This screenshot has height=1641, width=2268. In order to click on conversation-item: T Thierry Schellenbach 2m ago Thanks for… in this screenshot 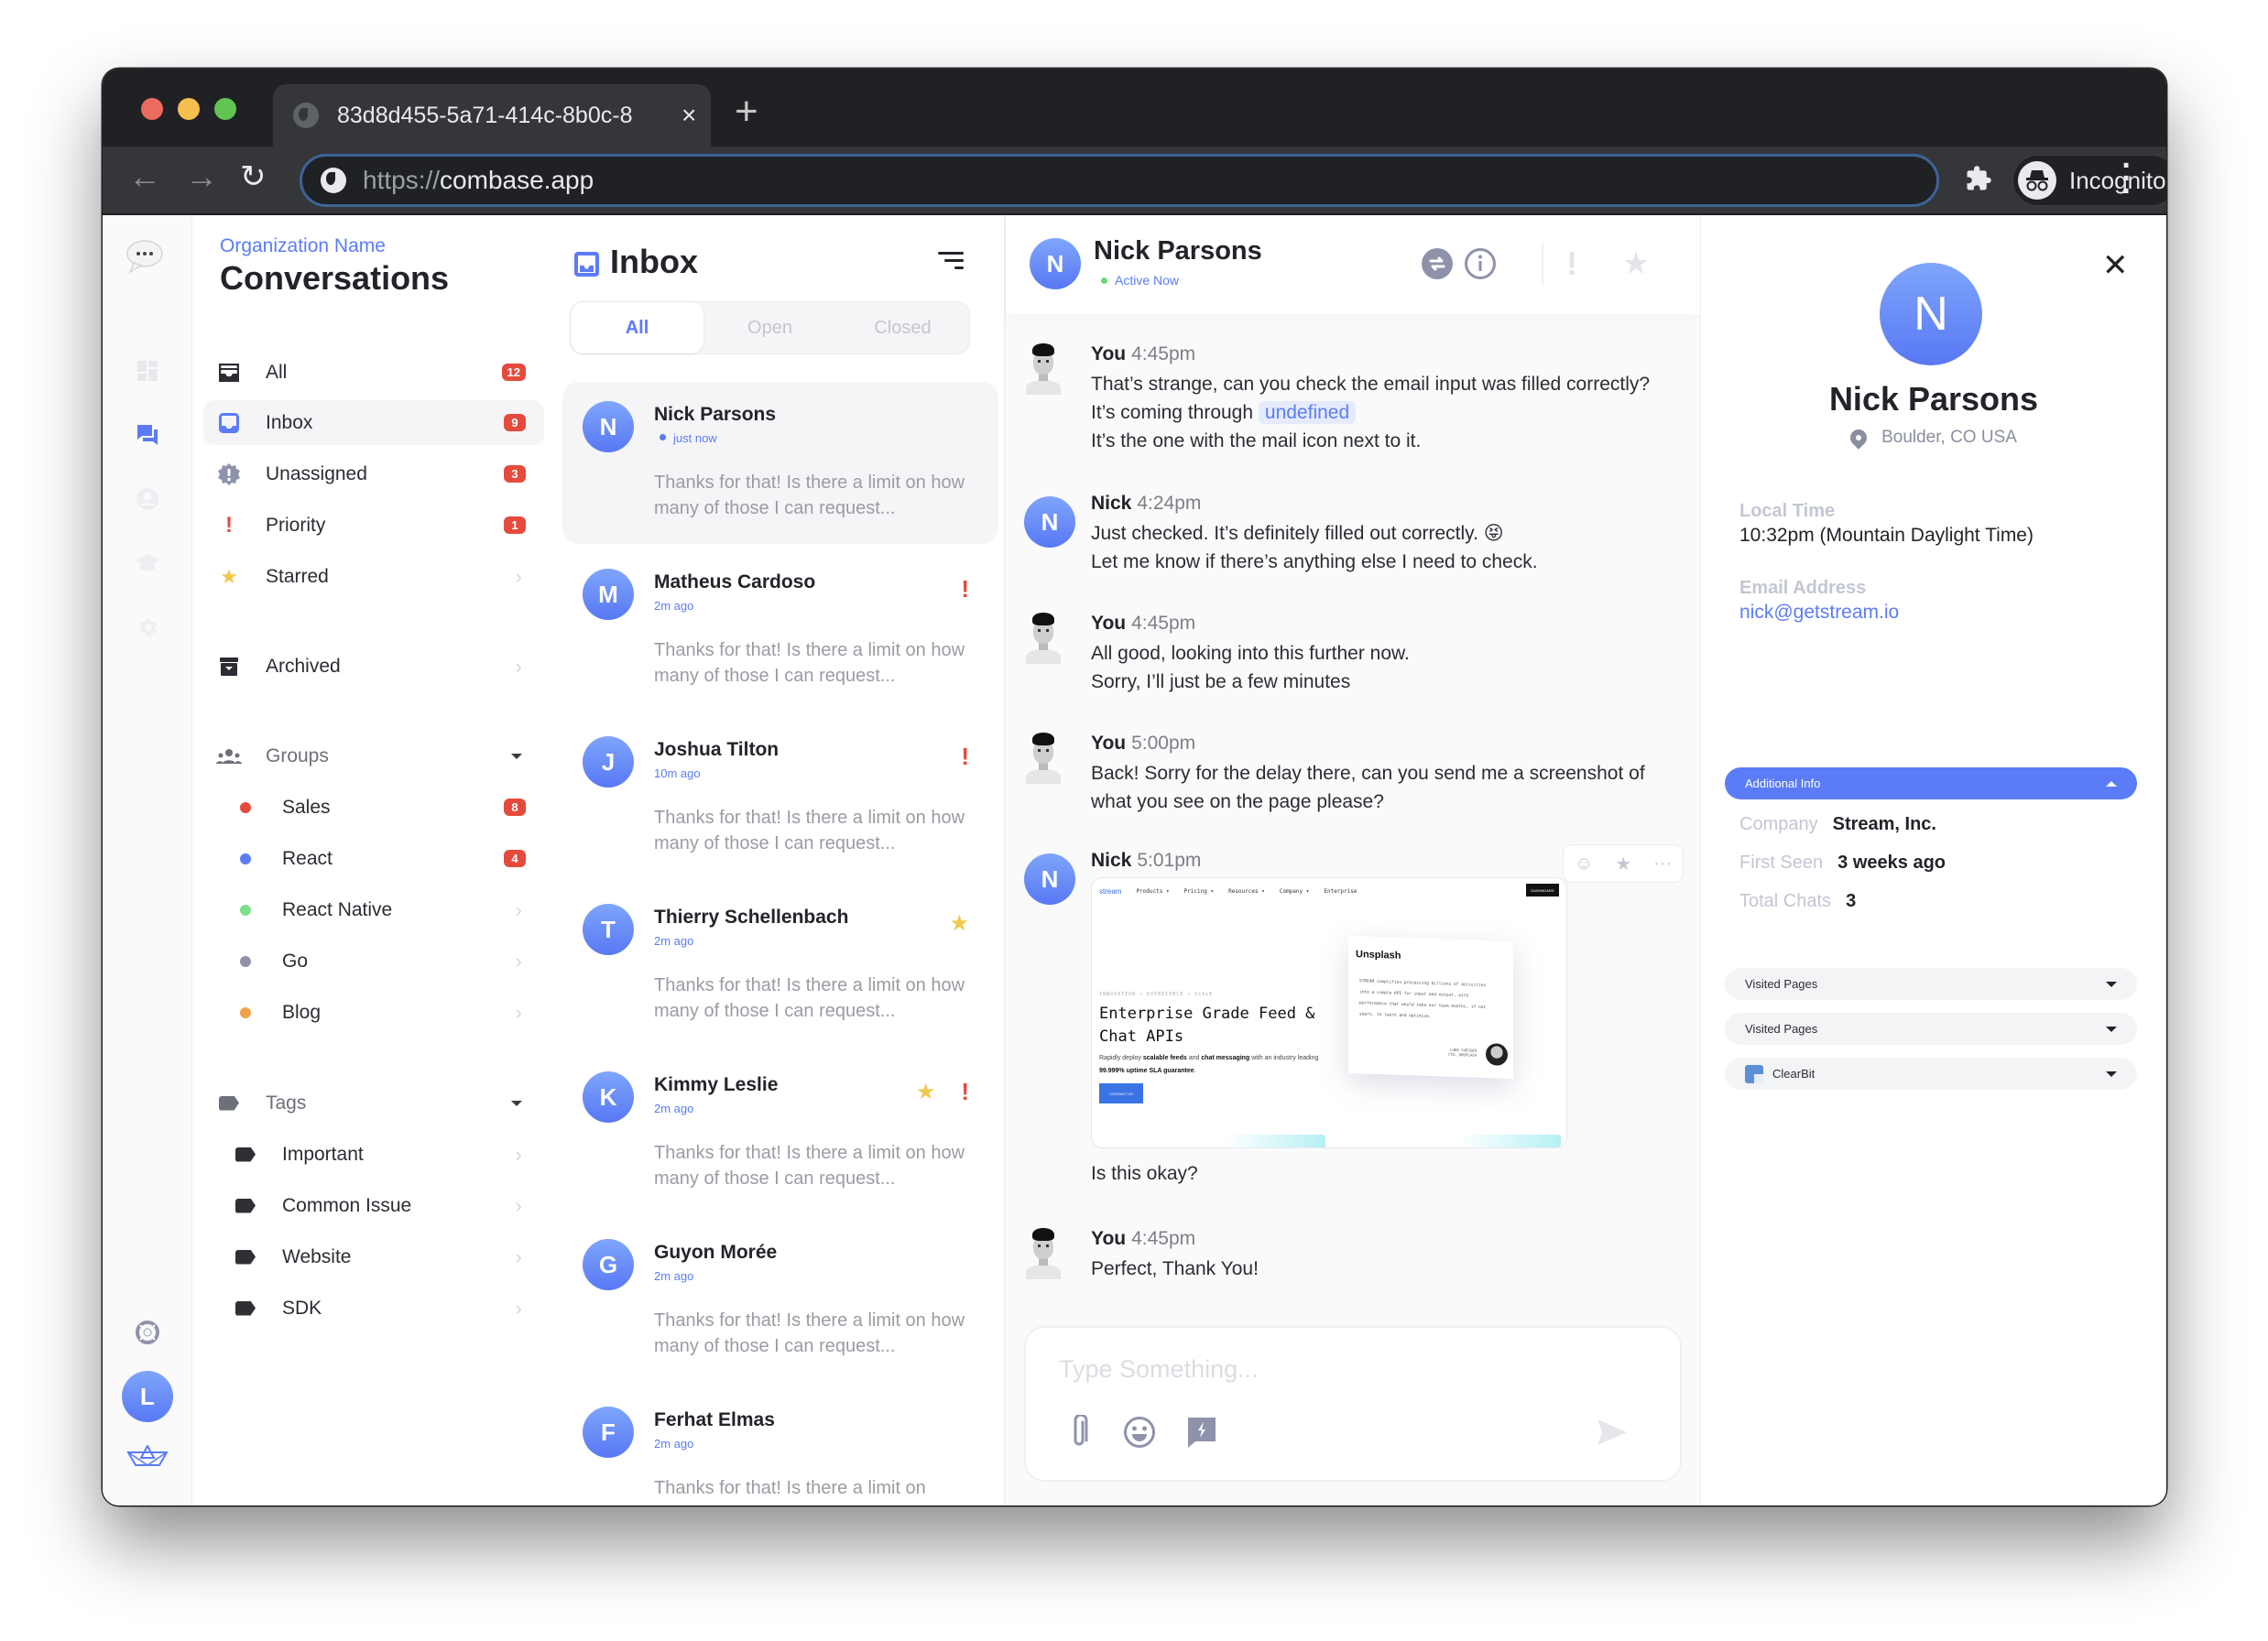, I will do `click(780, 966)`.